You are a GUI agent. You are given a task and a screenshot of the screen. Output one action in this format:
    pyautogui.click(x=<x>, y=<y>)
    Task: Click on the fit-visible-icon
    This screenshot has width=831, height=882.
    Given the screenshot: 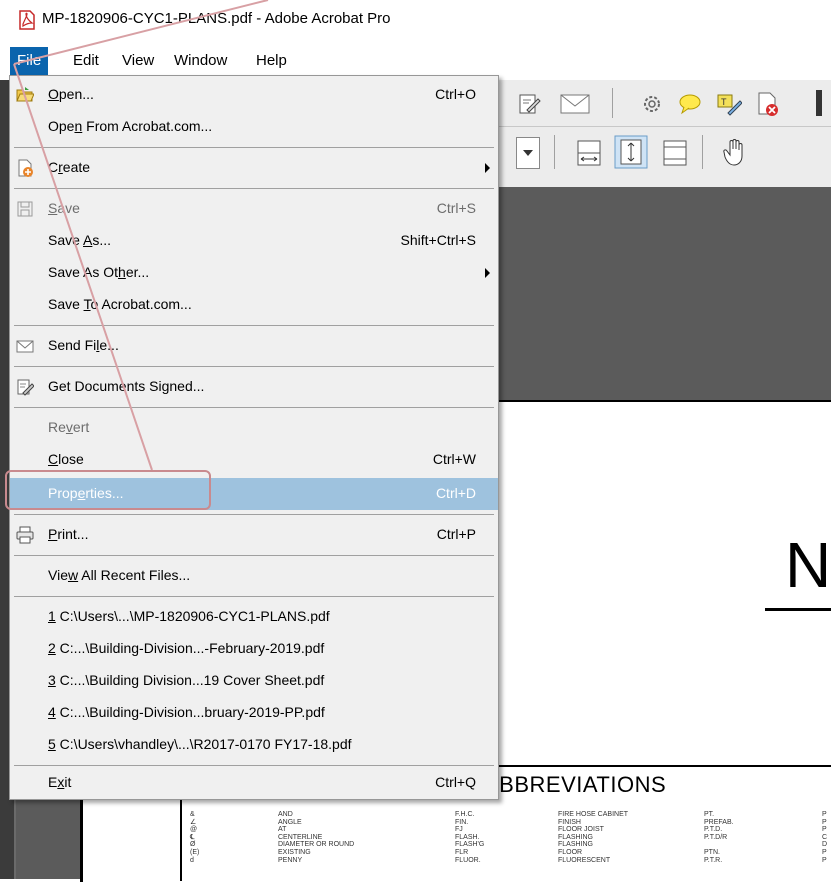 What is the action you would take?
    pyautogui.click(x=675, y=153)
    